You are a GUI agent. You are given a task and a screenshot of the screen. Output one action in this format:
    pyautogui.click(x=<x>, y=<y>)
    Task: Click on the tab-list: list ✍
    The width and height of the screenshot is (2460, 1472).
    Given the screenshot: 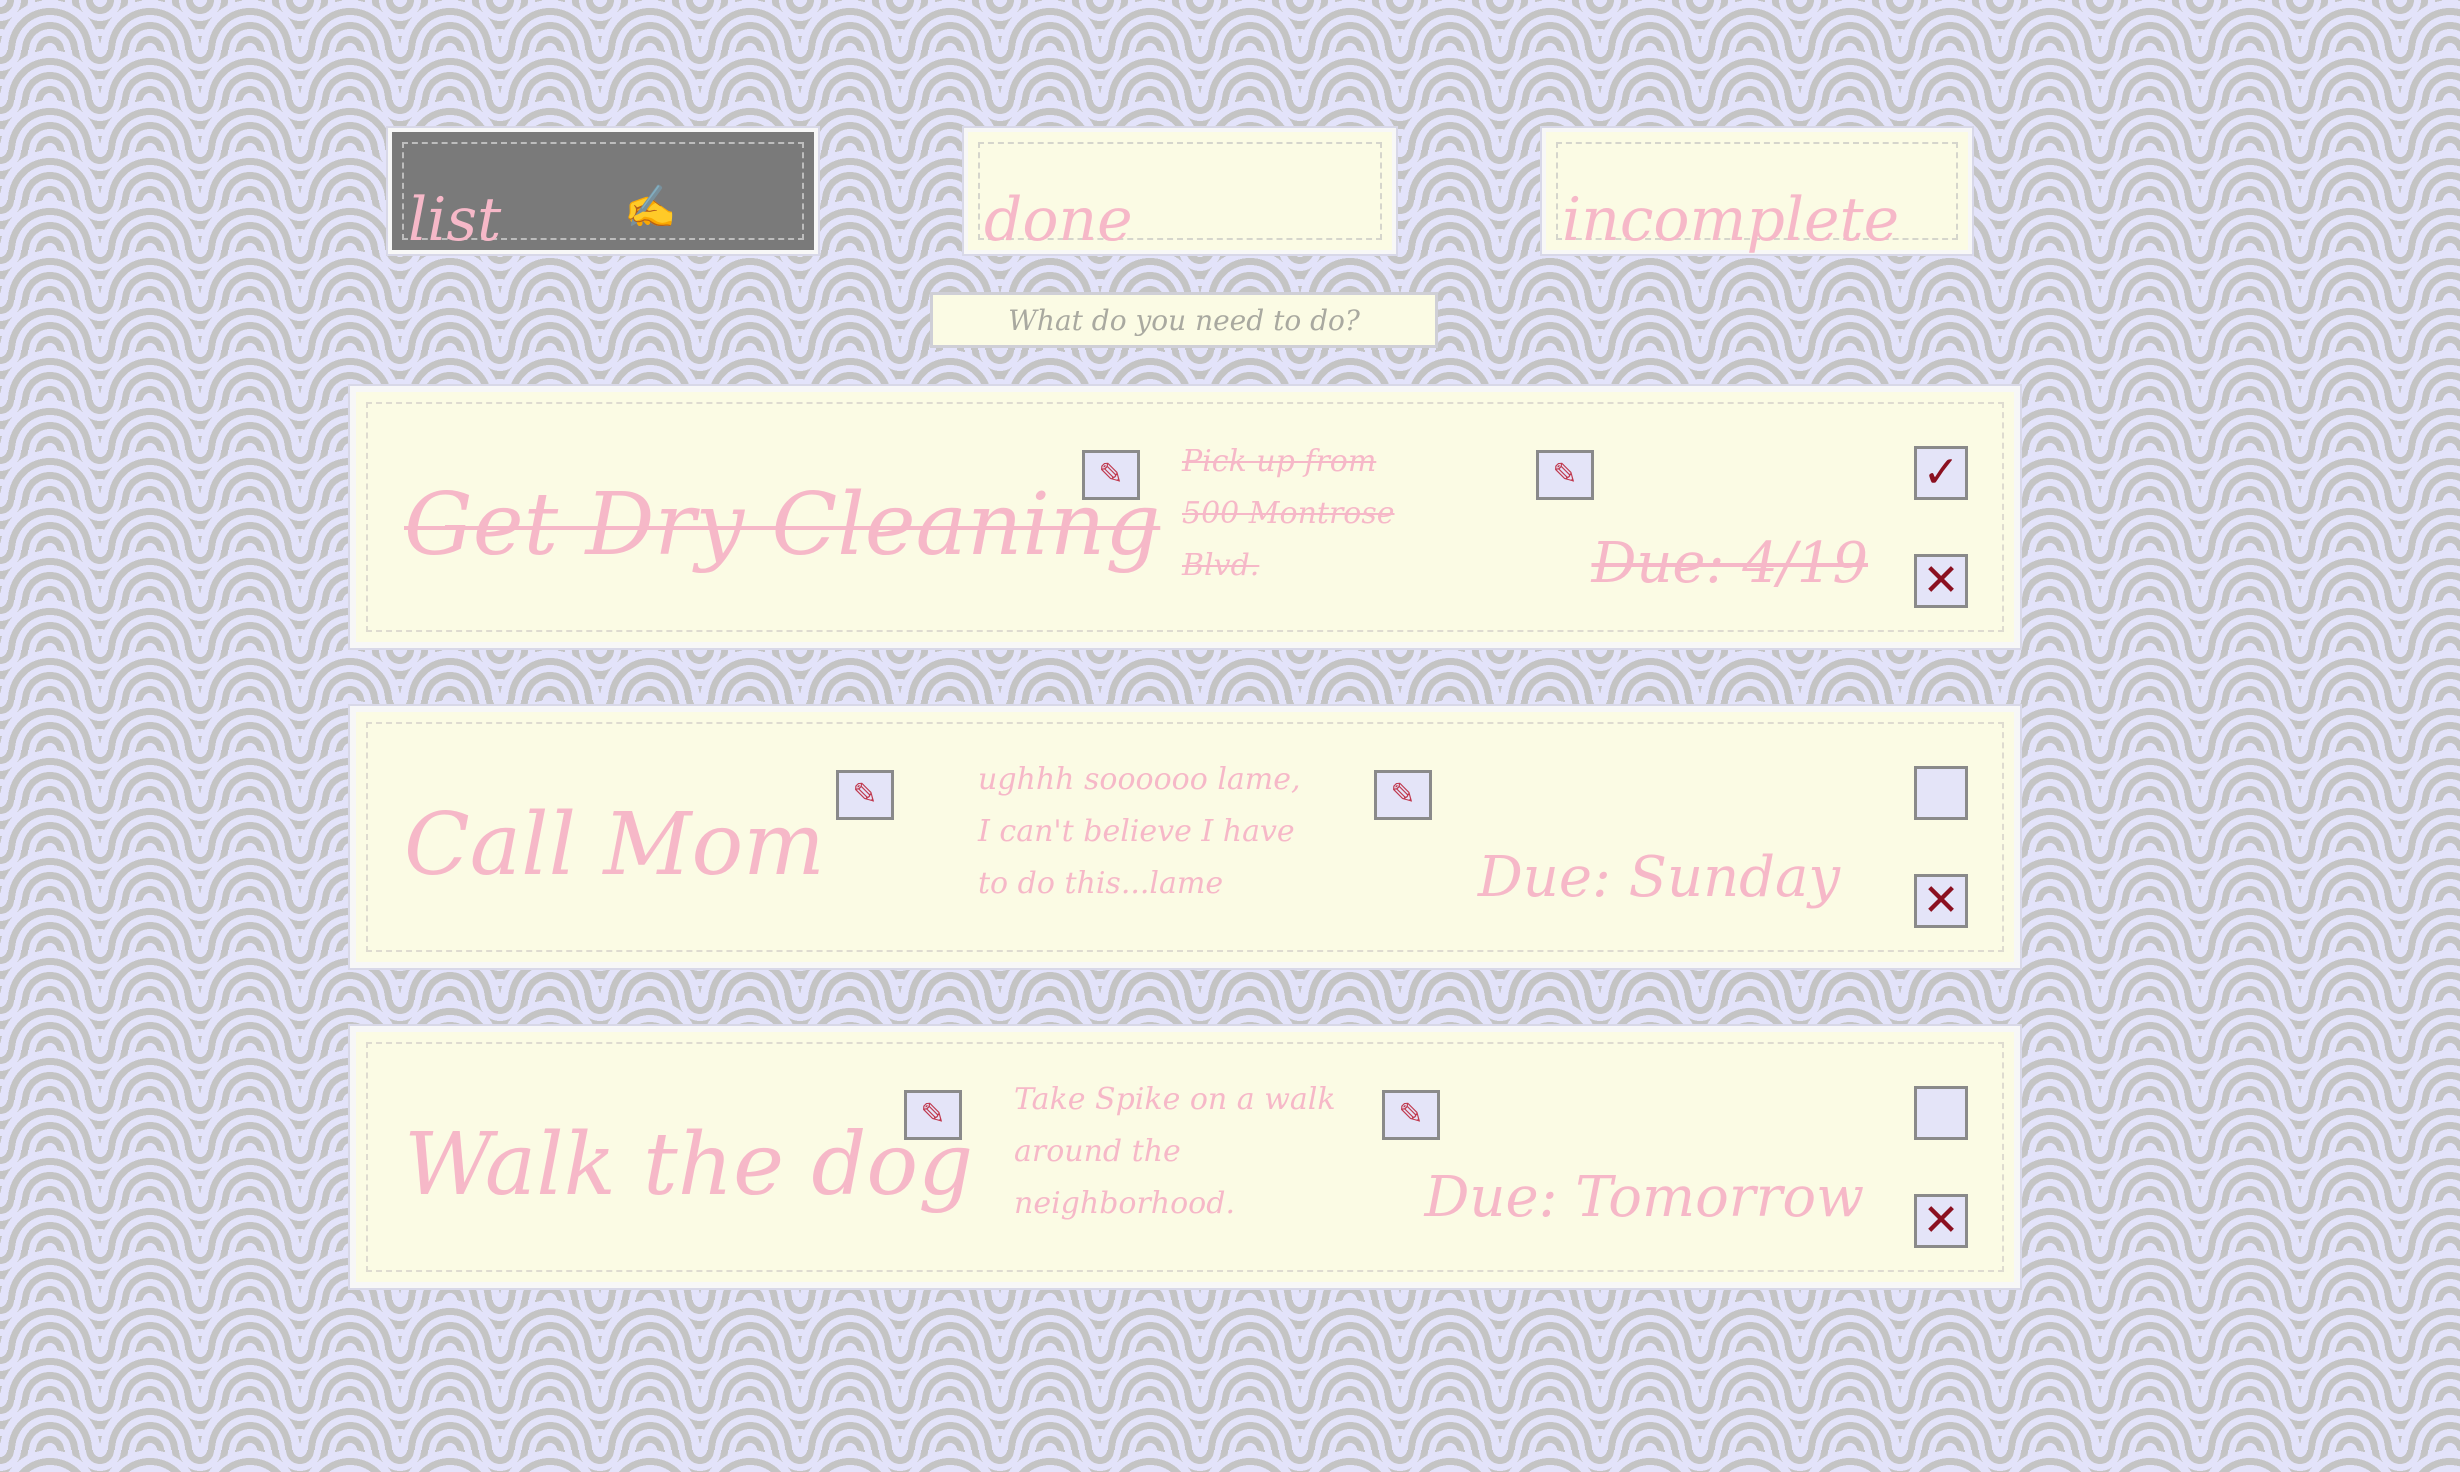 What is the action you would take?
    pyautogui.click(x=603, y=191)
    